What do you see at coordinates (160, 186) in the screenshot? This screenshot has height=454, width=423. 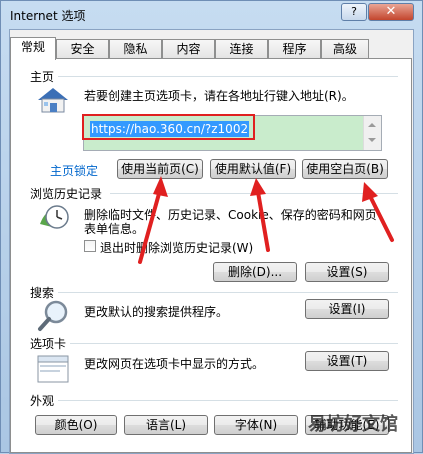 I see `arrowhead-use-current` at bounding box center [160, 186].